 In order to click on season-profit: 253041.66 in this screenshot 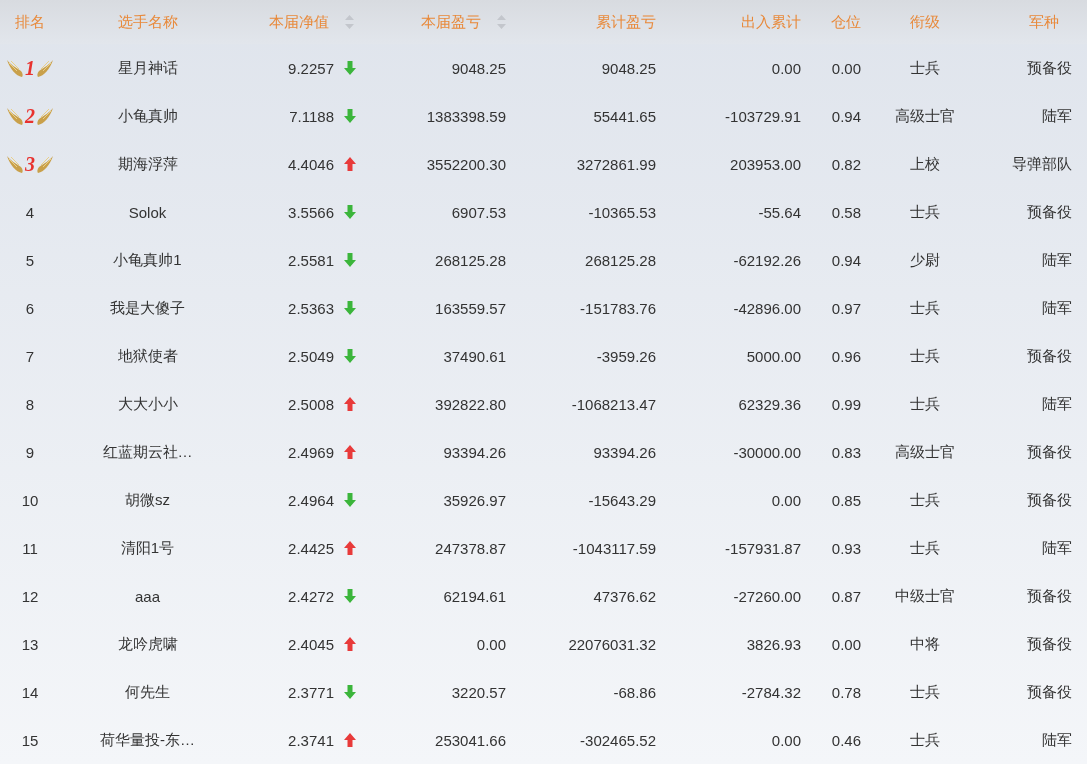, I will do `click(470, 740)`.